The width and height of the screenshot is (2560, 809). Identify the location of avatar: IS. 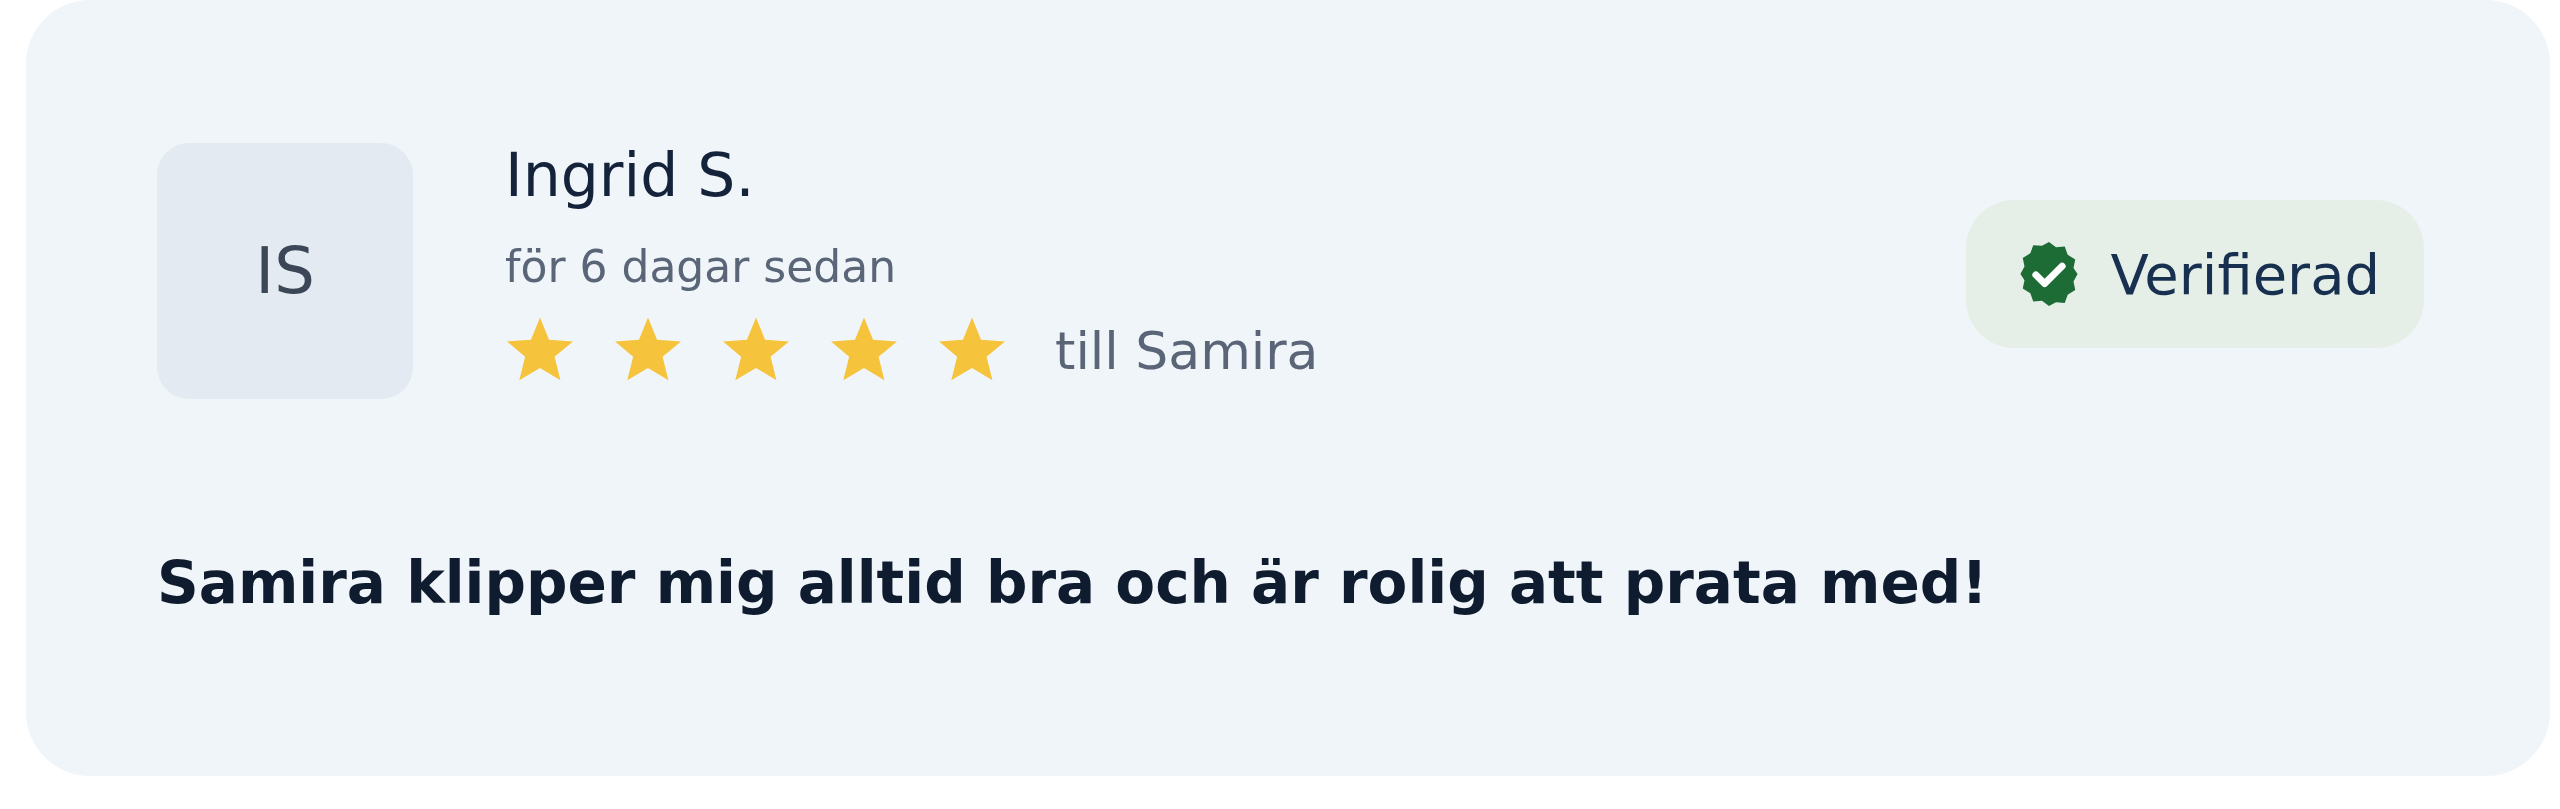
(285, 271).